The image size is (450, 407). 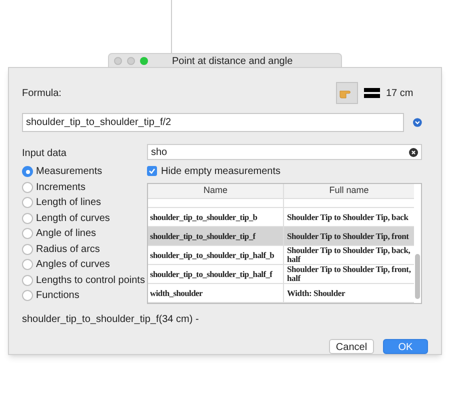 I want to click on table-cell: shoulder_tip_to_shoulder_tip_b, so click(x=216, y=217).